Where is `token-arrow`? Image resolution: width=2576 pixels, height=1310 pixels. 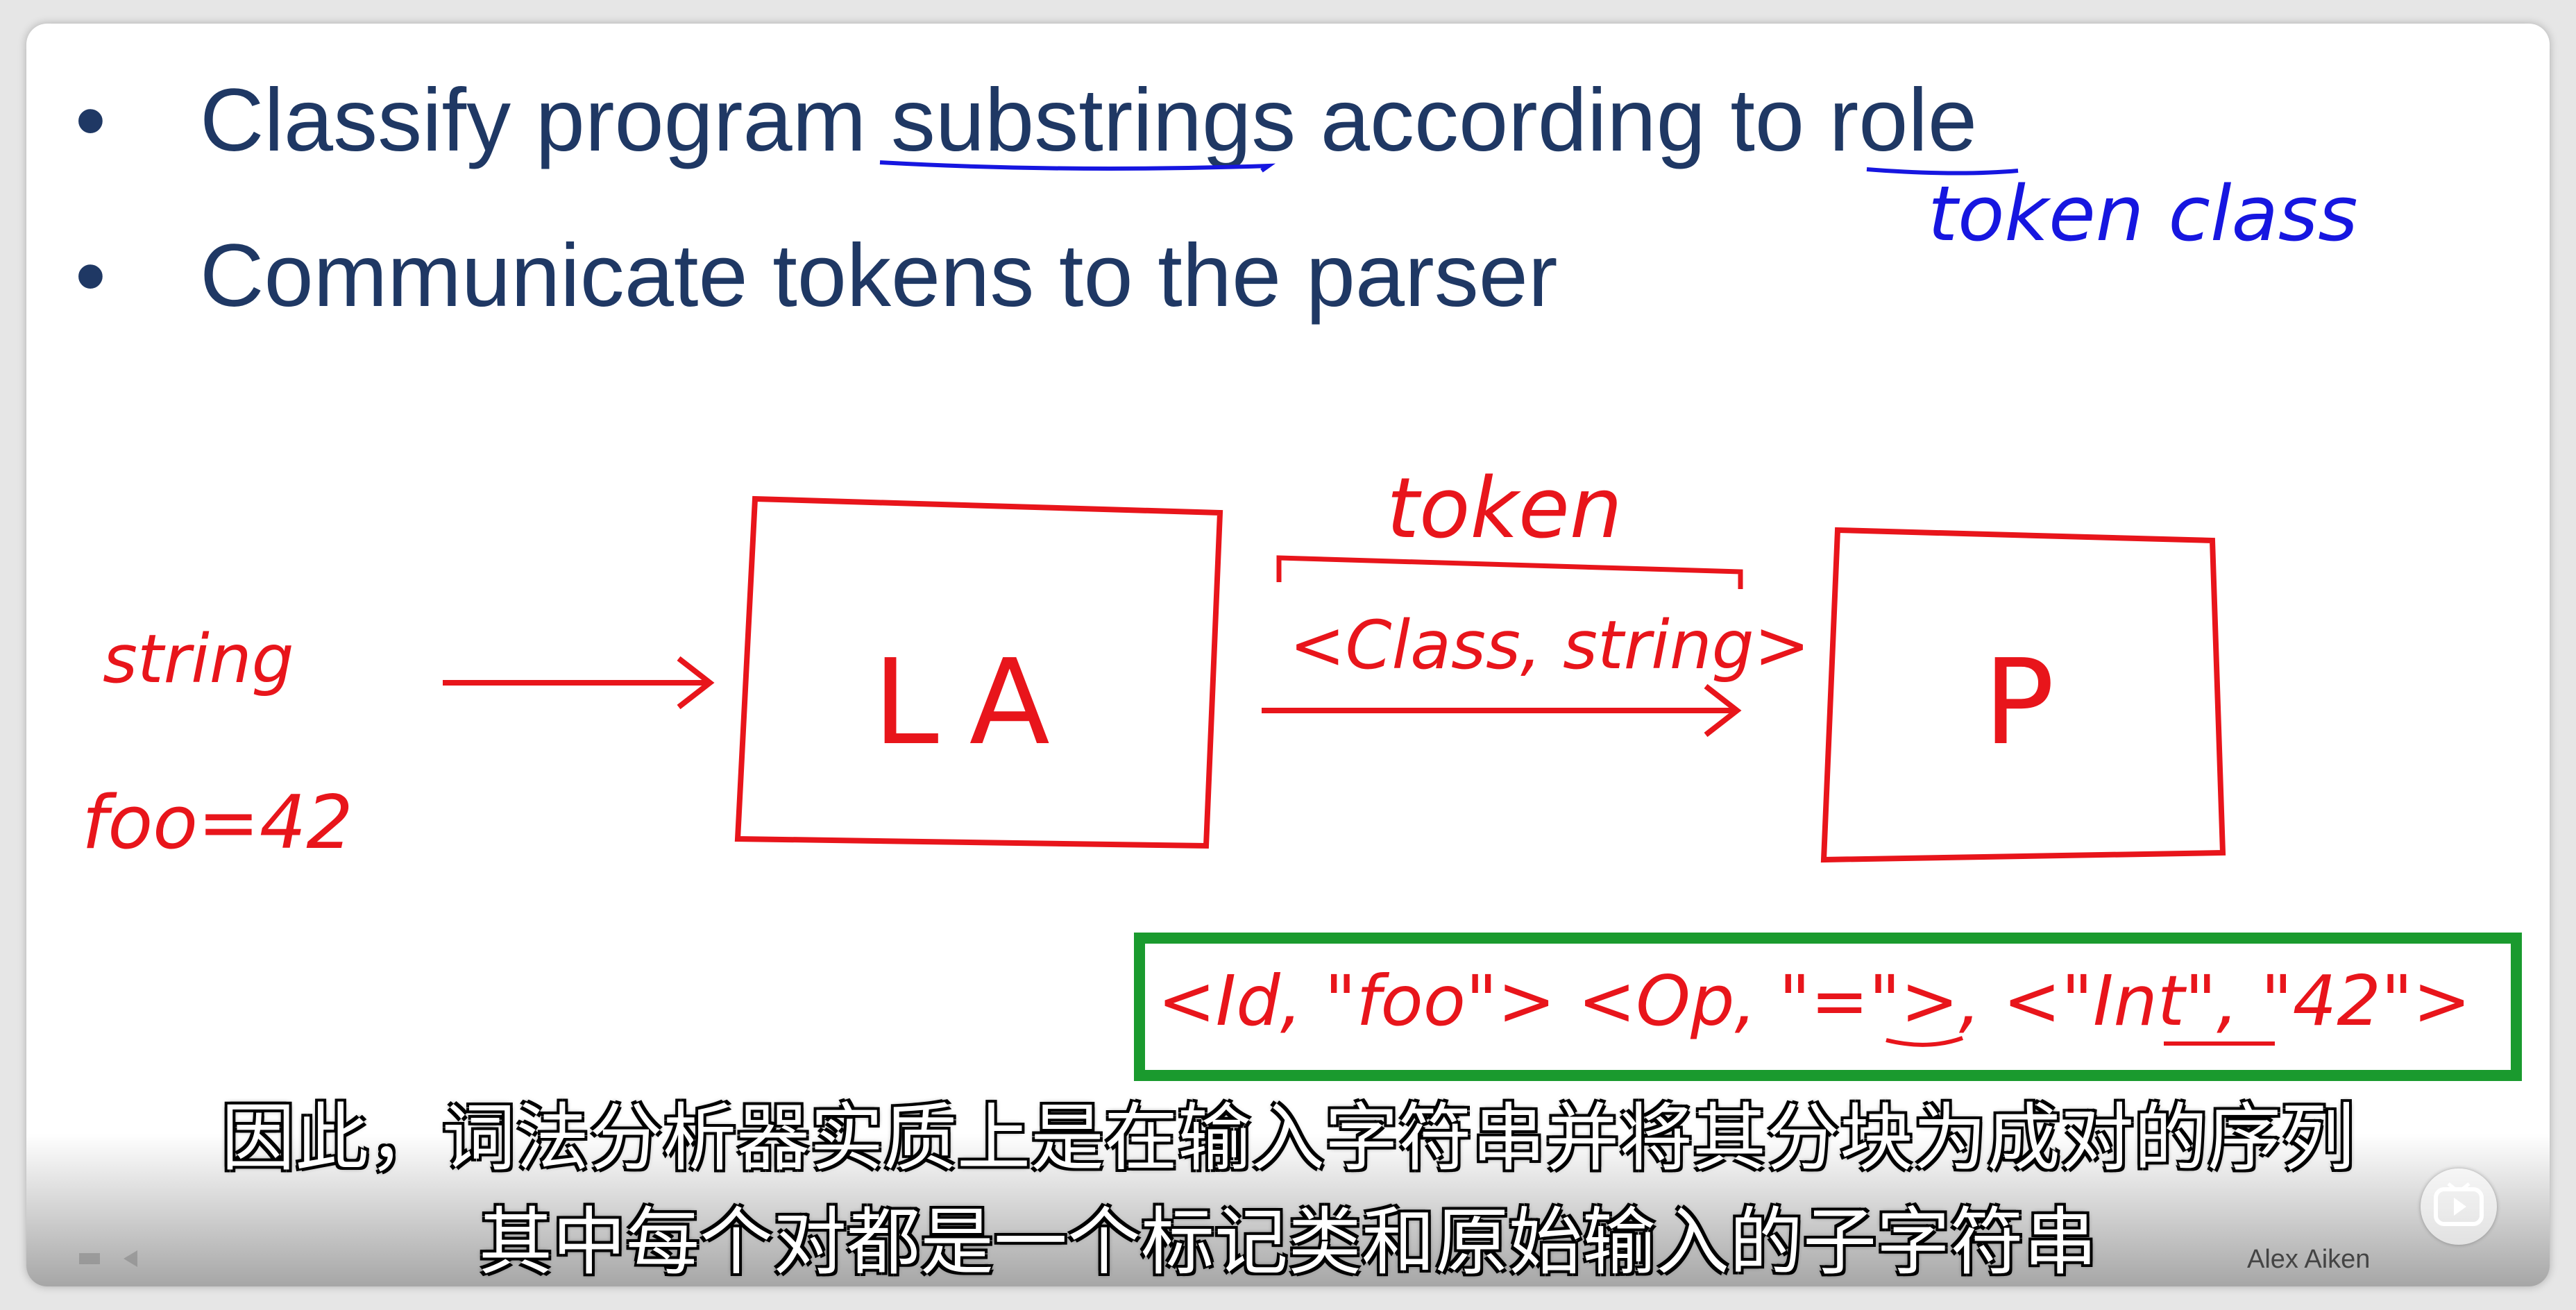
token-arrow is located at coordinates (1502, 710).